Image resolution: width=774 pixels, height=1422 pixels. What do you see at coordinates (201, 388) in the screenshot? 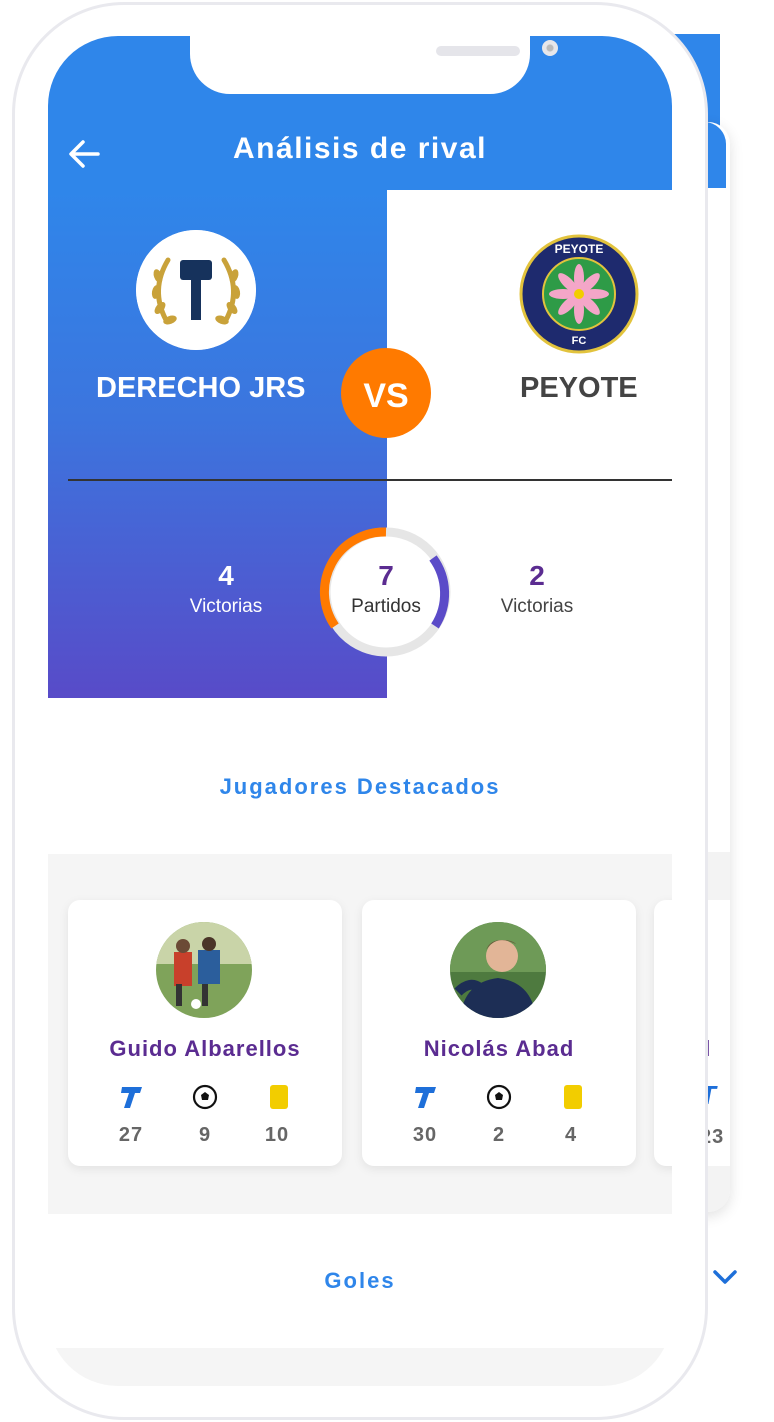
I see `home-team-name: DERECHO JRS` at bounding box center [201, 388].